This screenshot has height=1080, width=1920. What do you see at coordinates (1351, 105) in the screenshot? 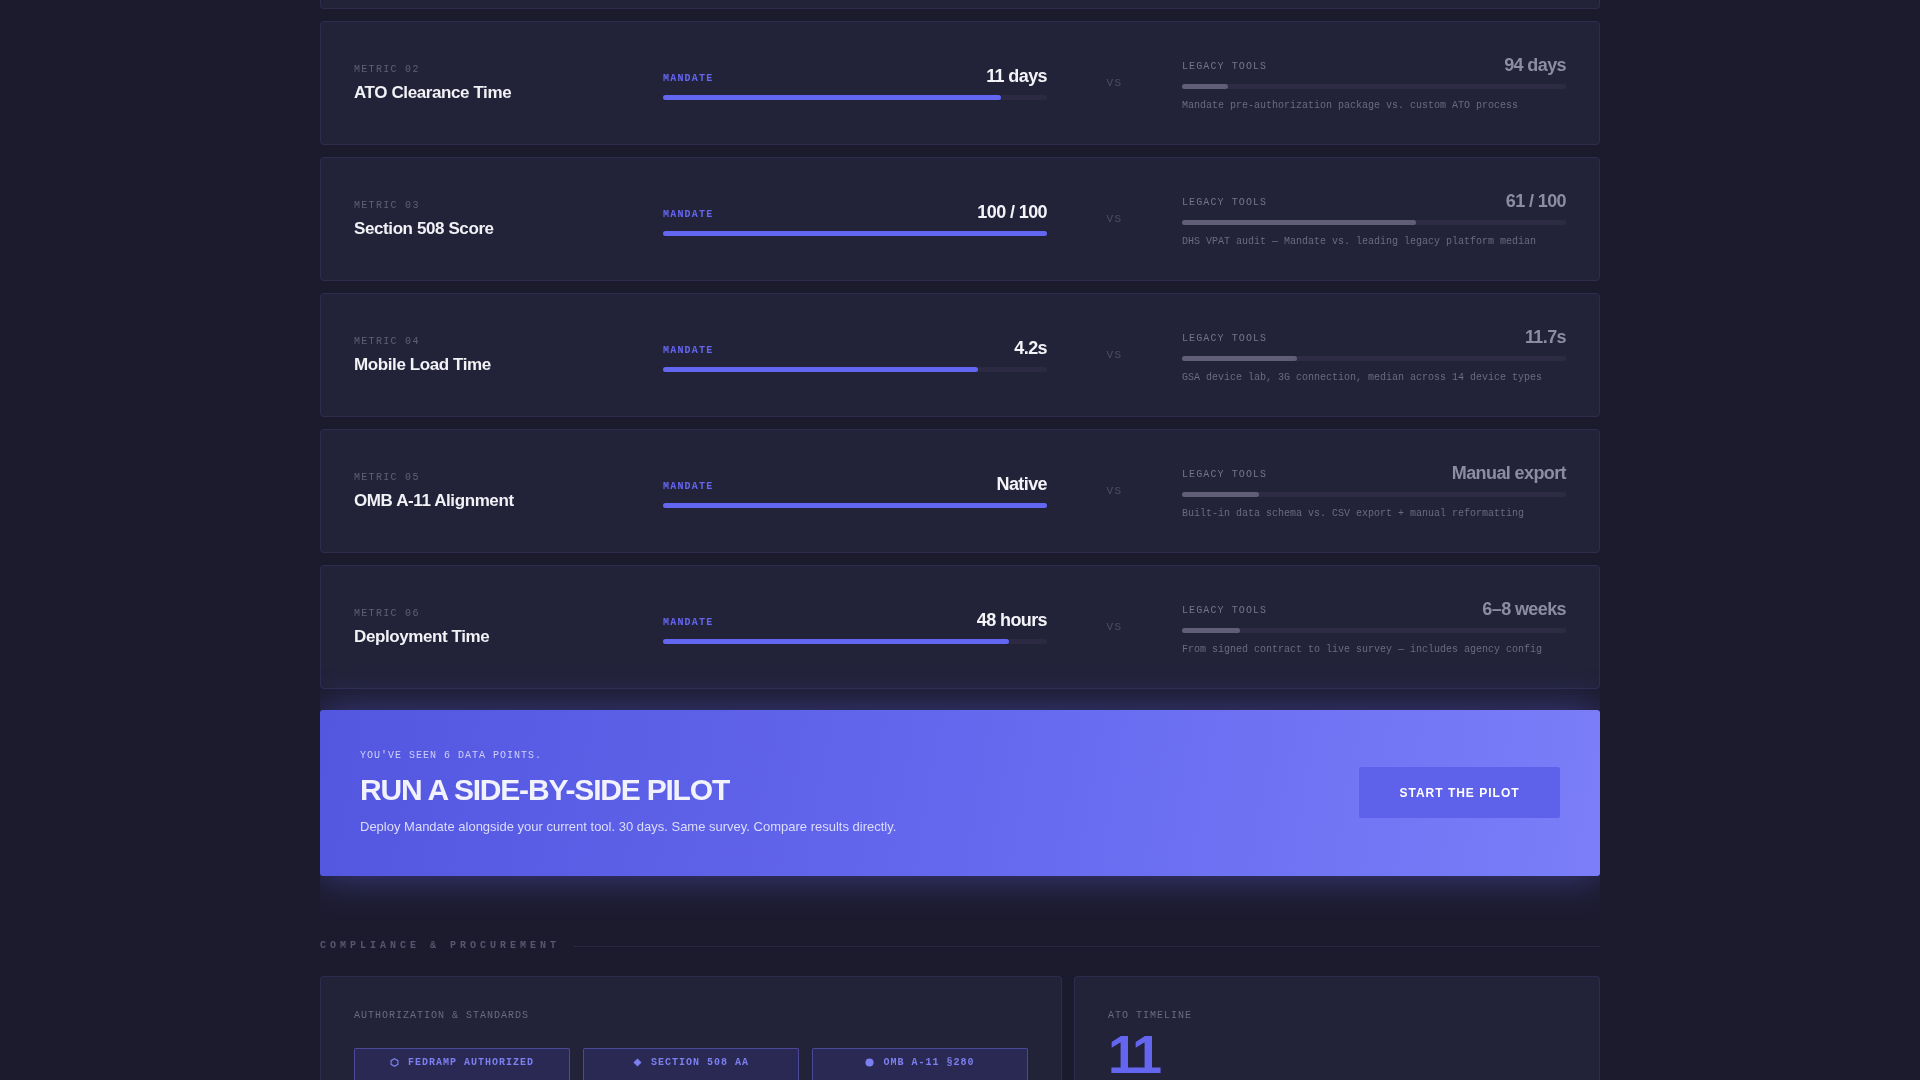
I see `legacy-note: Mandate pre-authorization package vs. custom ATO process` at bounding box center [1351, 105].